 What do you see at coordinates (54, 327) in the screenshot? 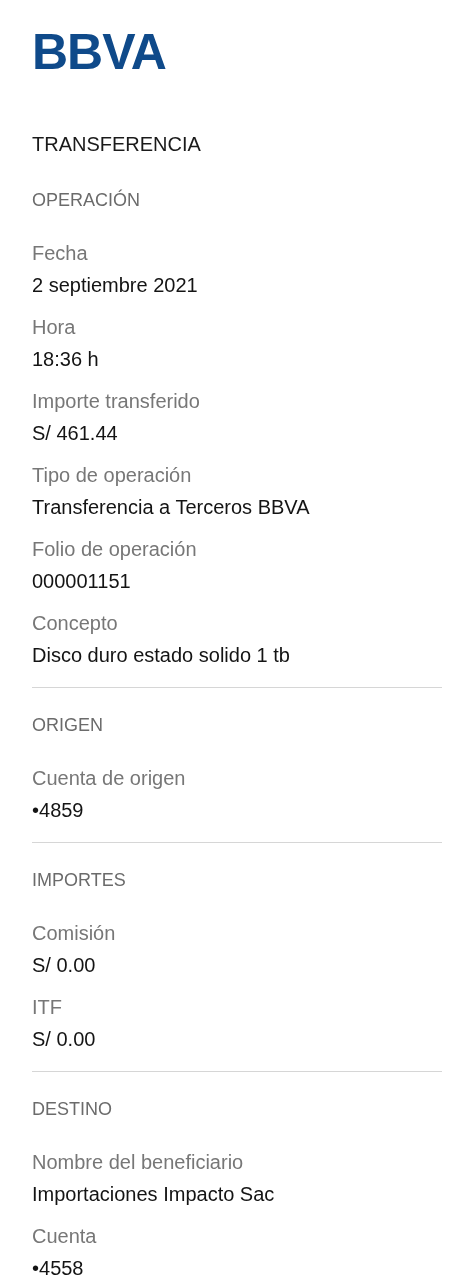
I see `field-label: Hora` at bounding box center [54, 327].